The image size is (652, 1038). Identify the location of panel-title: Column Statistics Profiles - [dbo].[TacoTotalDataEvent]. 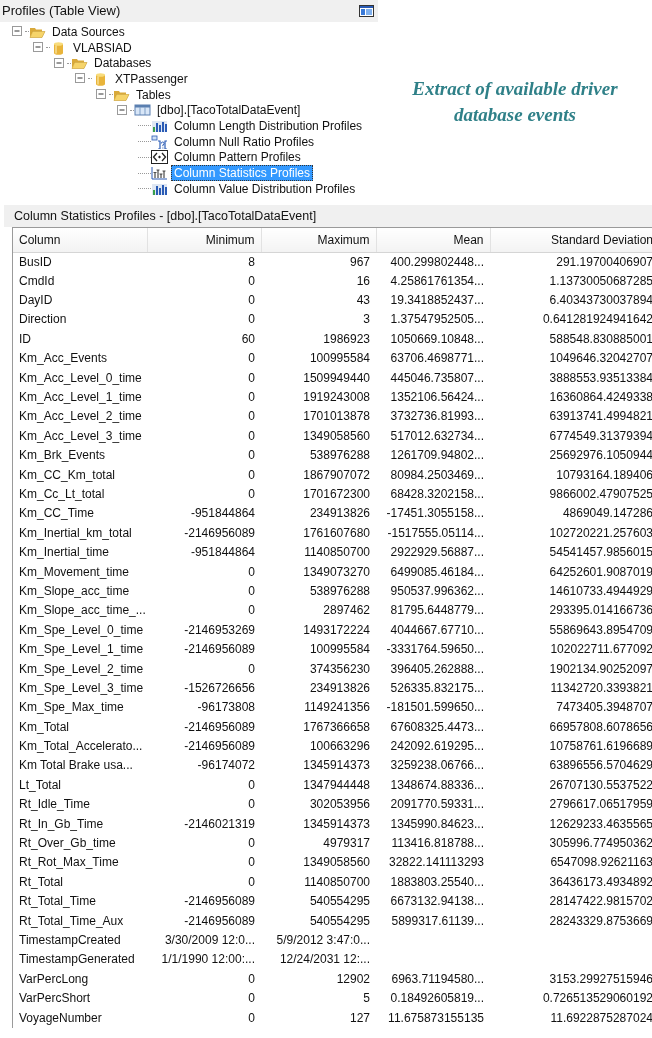
(165, 216).